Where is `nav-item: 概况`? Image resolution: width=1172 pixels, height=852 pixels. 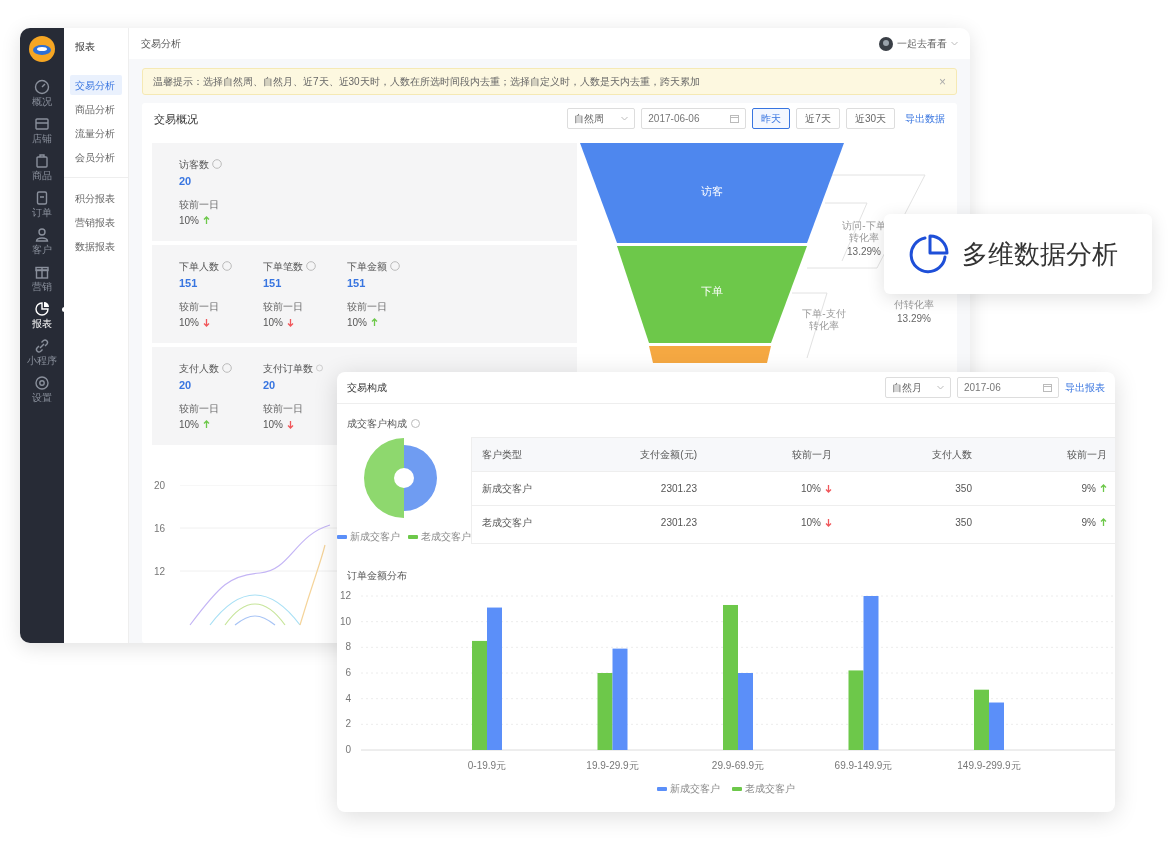 nav-item: 概况 is located at coordinates (42, 93).